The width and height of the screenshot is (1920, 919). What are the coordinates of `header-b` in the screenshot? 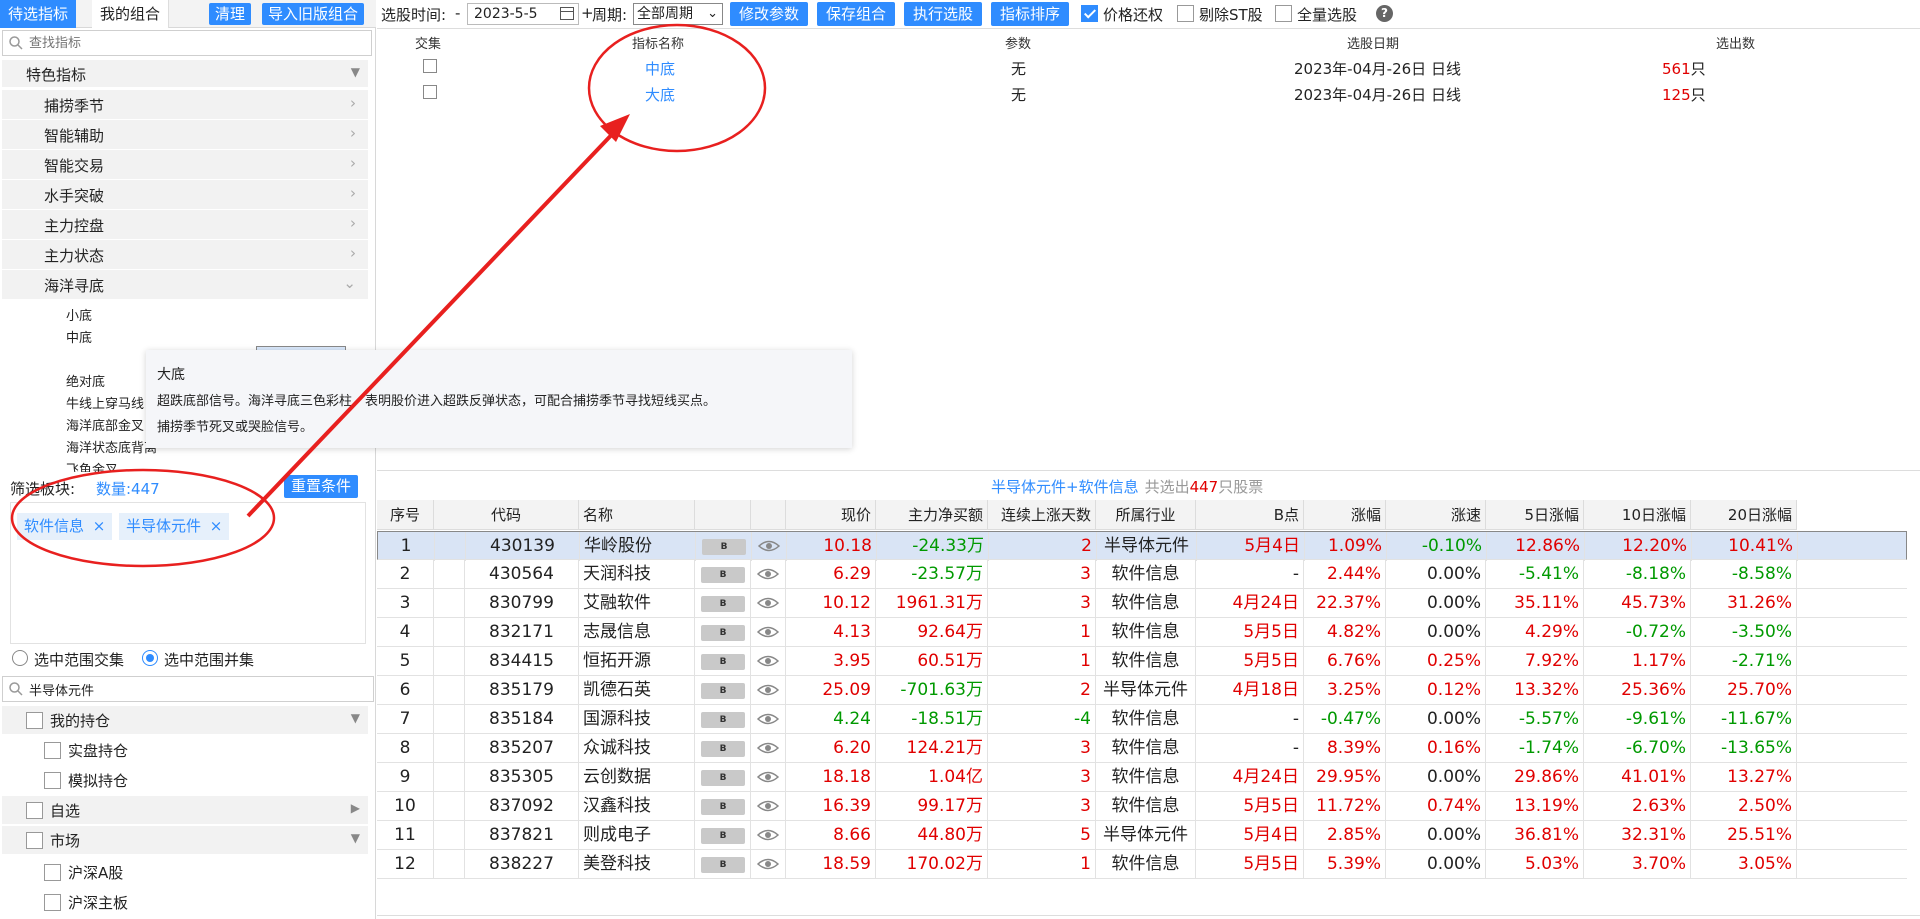 It's located at (723, 515).